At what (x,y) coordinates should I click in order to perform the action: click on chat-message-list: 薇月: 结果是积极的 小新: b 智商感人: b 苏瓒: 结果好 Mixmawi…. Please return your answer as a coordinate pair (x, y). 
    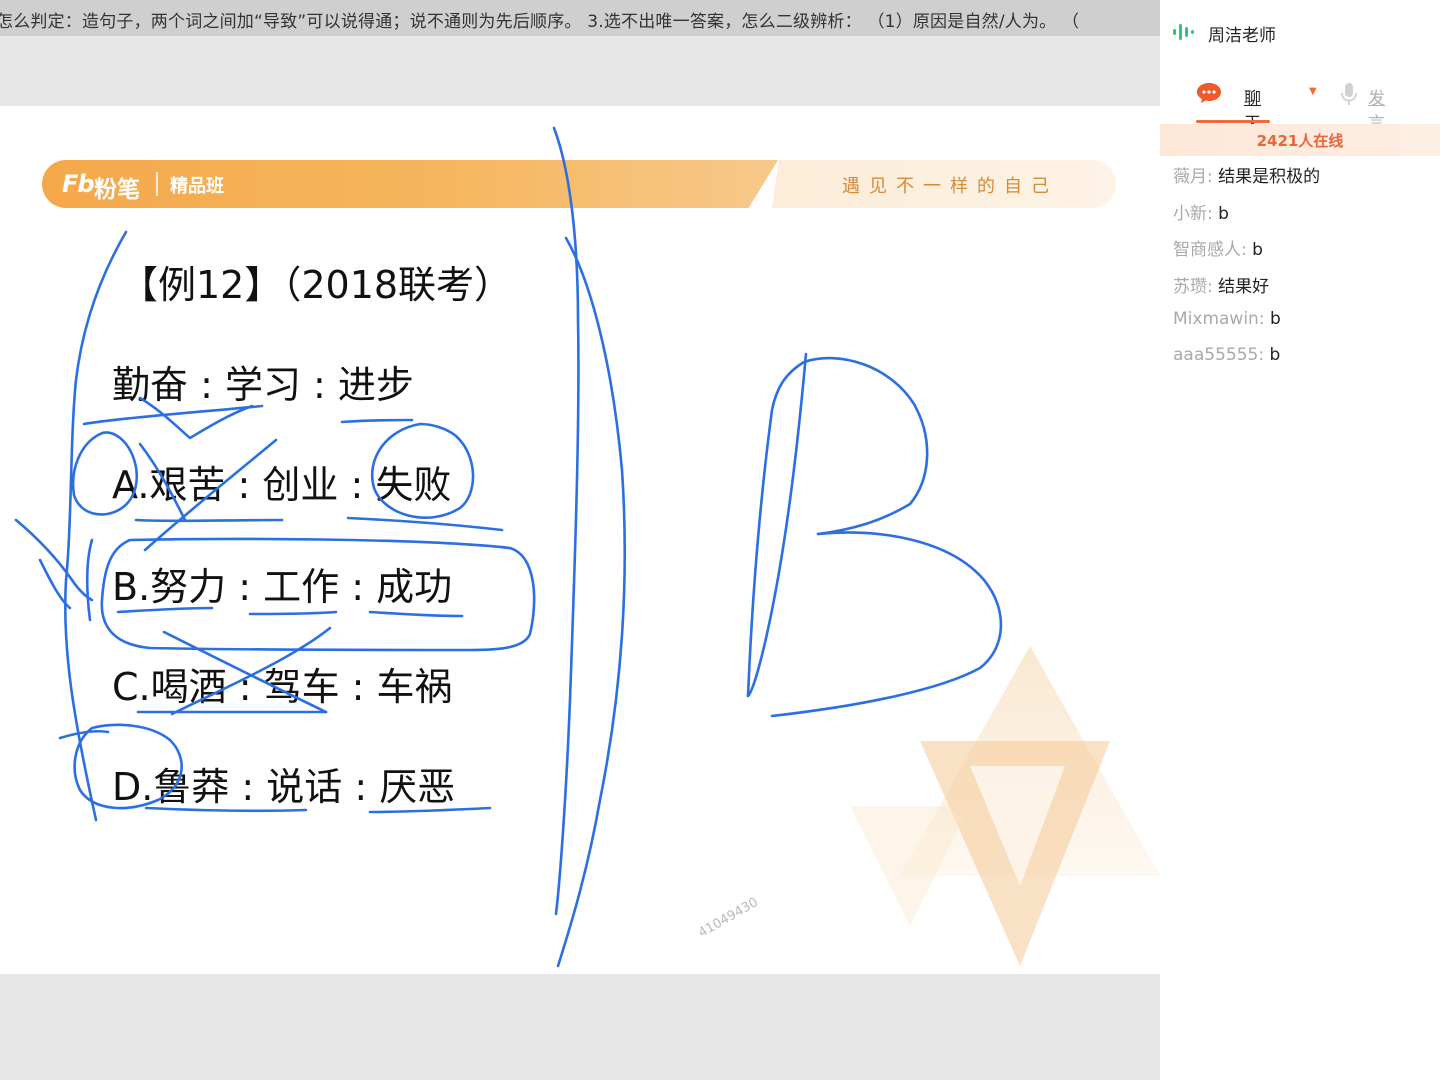
    Looking at the image, I should click on (1303, 272).